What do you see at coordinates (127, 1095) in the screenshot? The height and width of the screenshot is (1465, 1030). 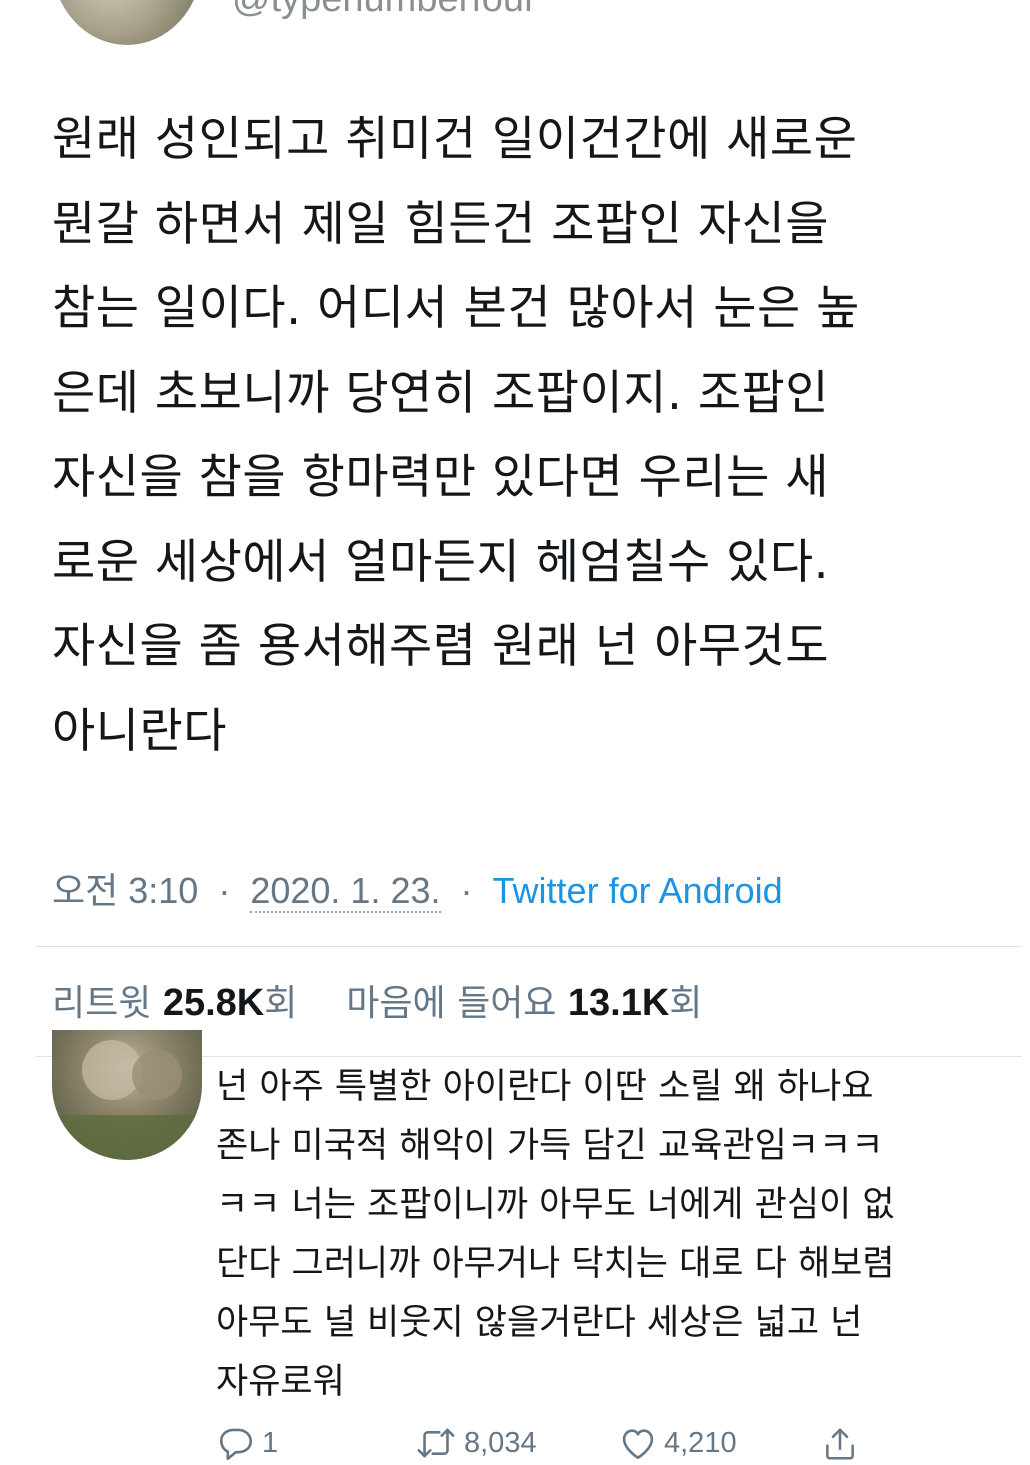 I see `reply-author-avatar` at bounding box center [127, 1095].